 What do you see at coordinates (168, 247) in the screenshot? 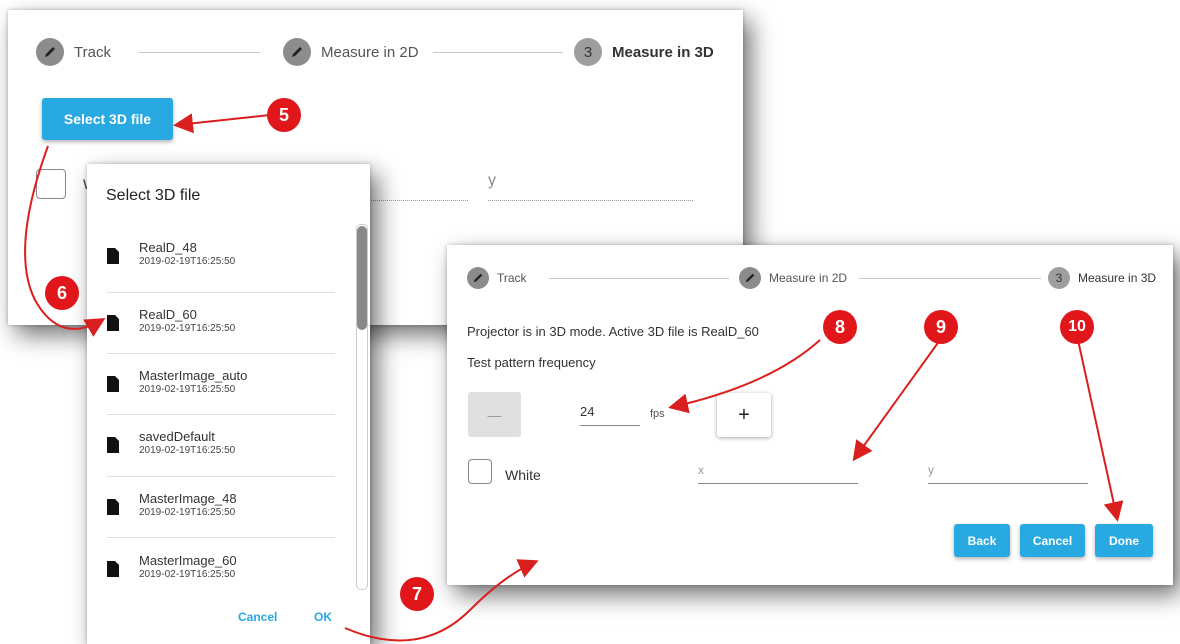
I see `file-name: RealD_48` at bounding box center [168, 247].